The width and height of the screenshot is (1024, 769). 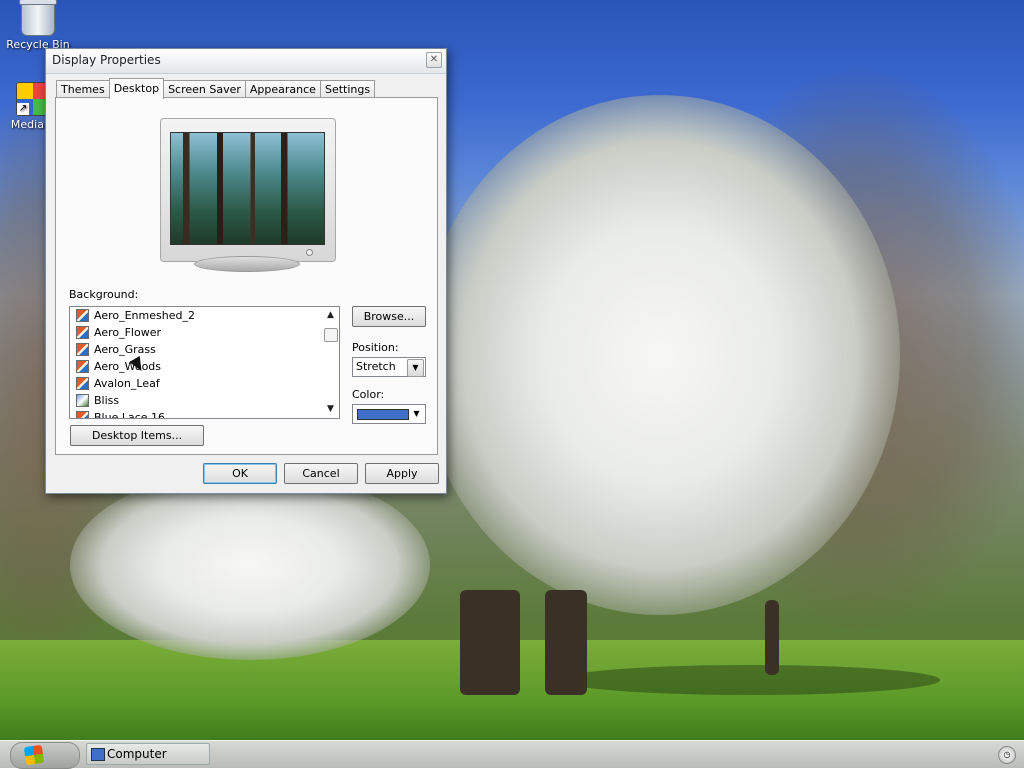 What do you see at coordinates (376, 366) in the screenshot?
I see `position-value: Stretch` at bounding box center [376, 366].